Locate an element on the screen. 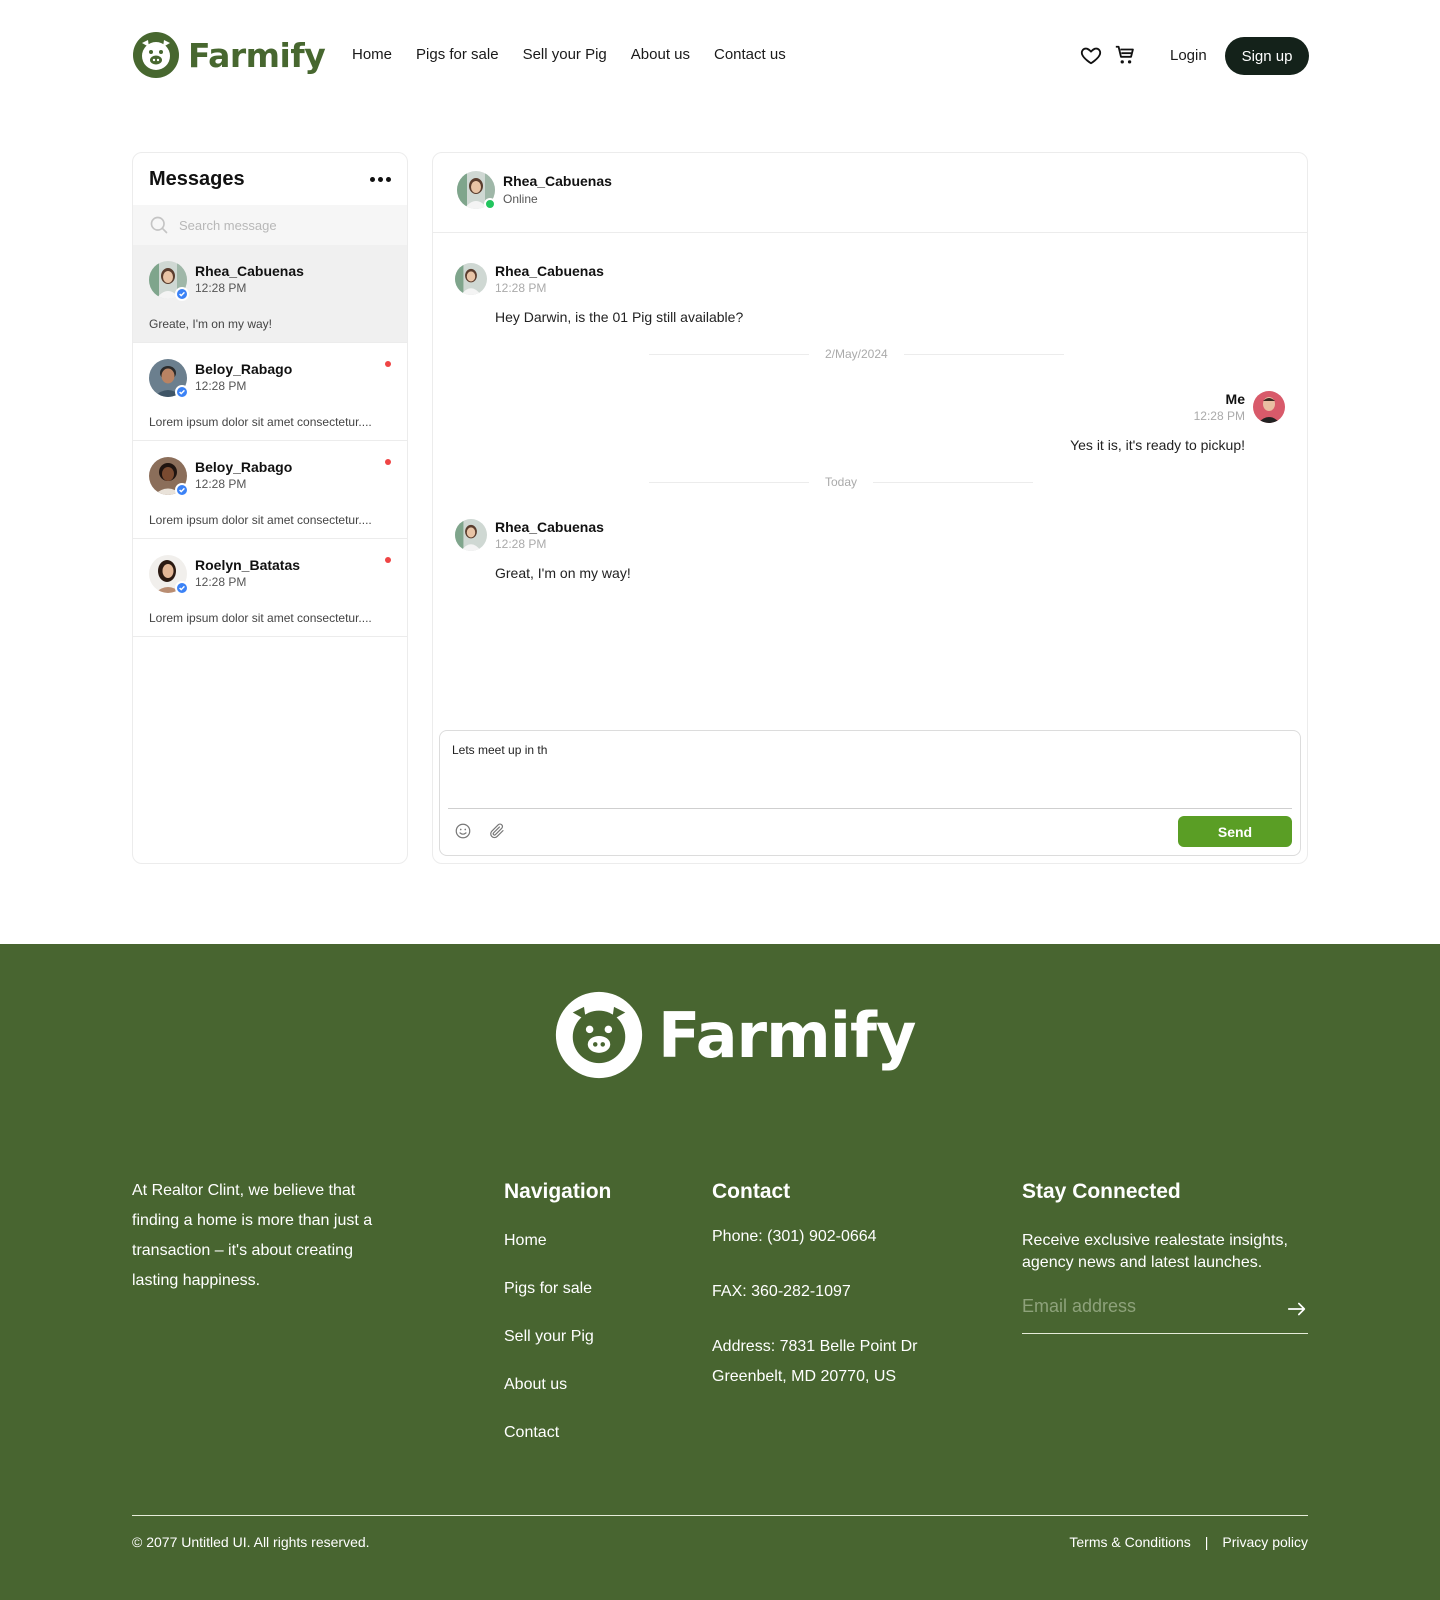  message-sender: Me is located at coordinates (1235, 399).